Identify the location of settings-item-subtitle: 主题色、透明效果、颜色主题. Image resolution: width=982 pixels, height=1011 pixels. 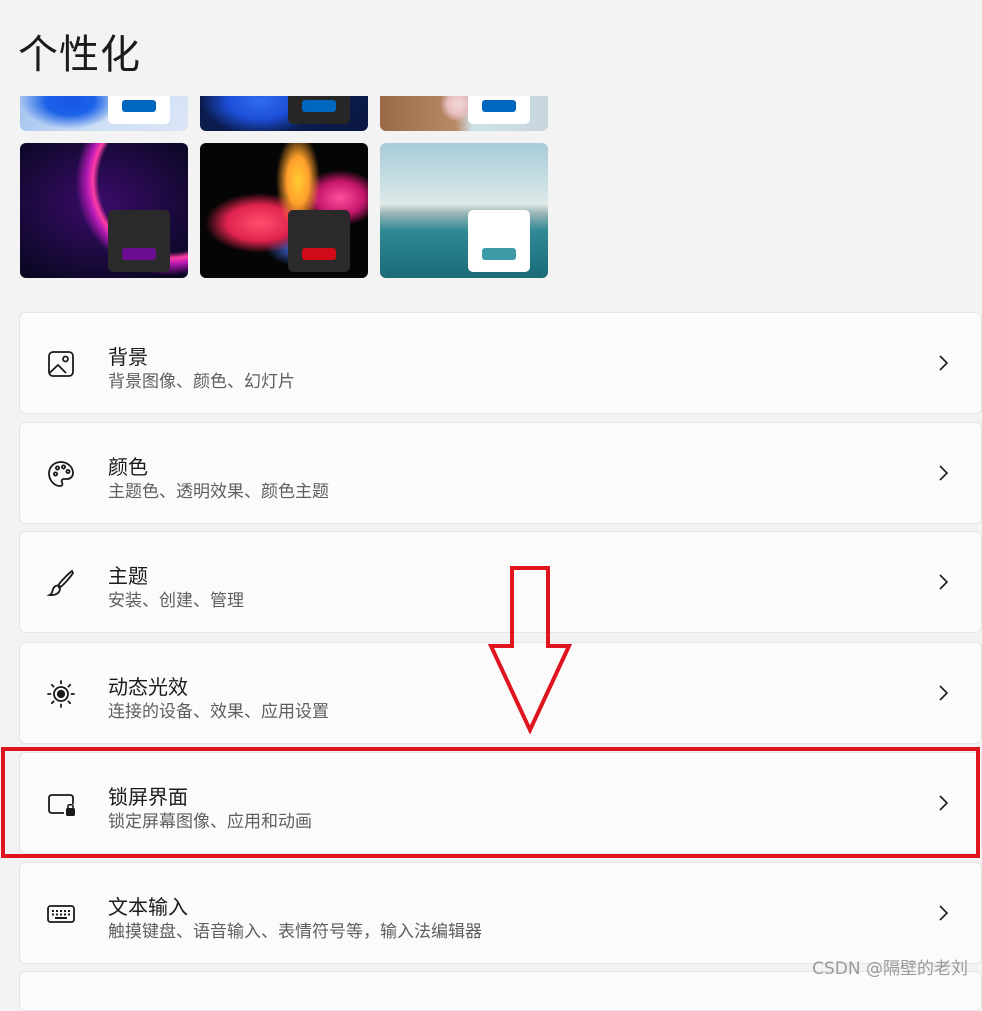
(218, 492).